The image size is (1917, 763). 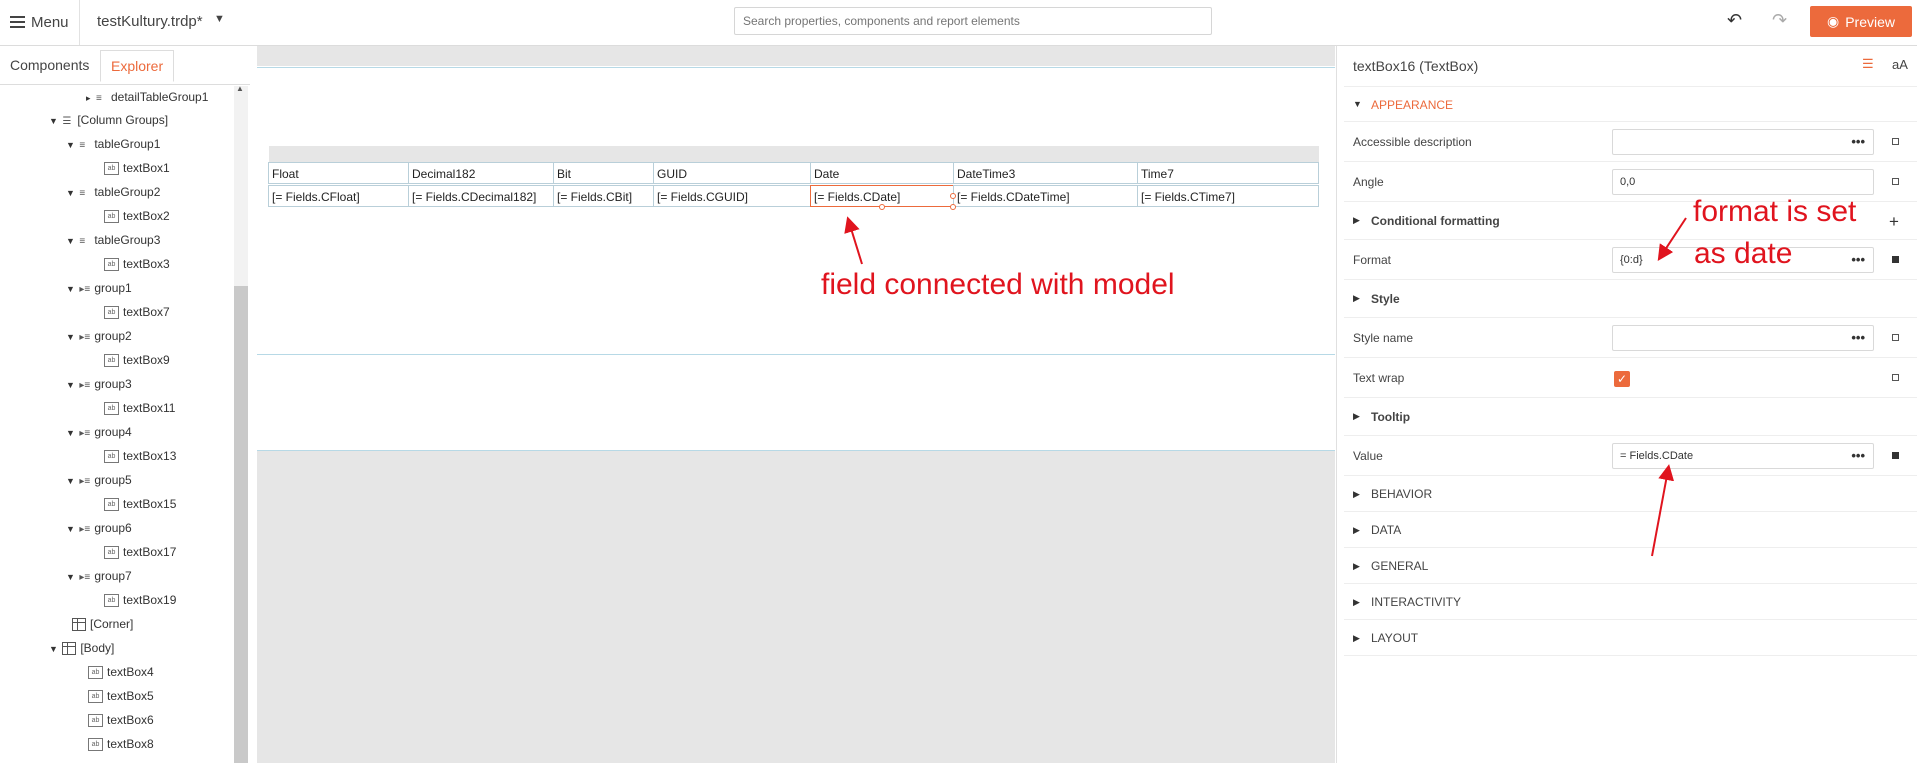 I want to click on arrow-to-value-input, so click(x=1663, y=510).